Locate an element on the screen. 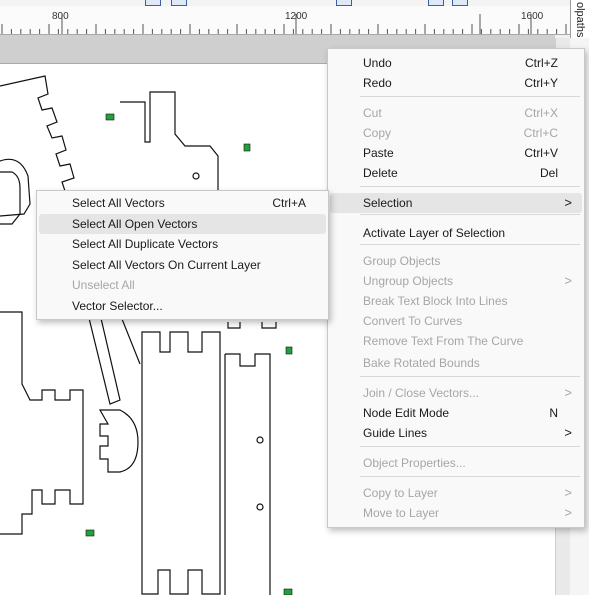 The image size is (589, 595). menu-item-selection: Selection > is located at coordinates (456, 203).